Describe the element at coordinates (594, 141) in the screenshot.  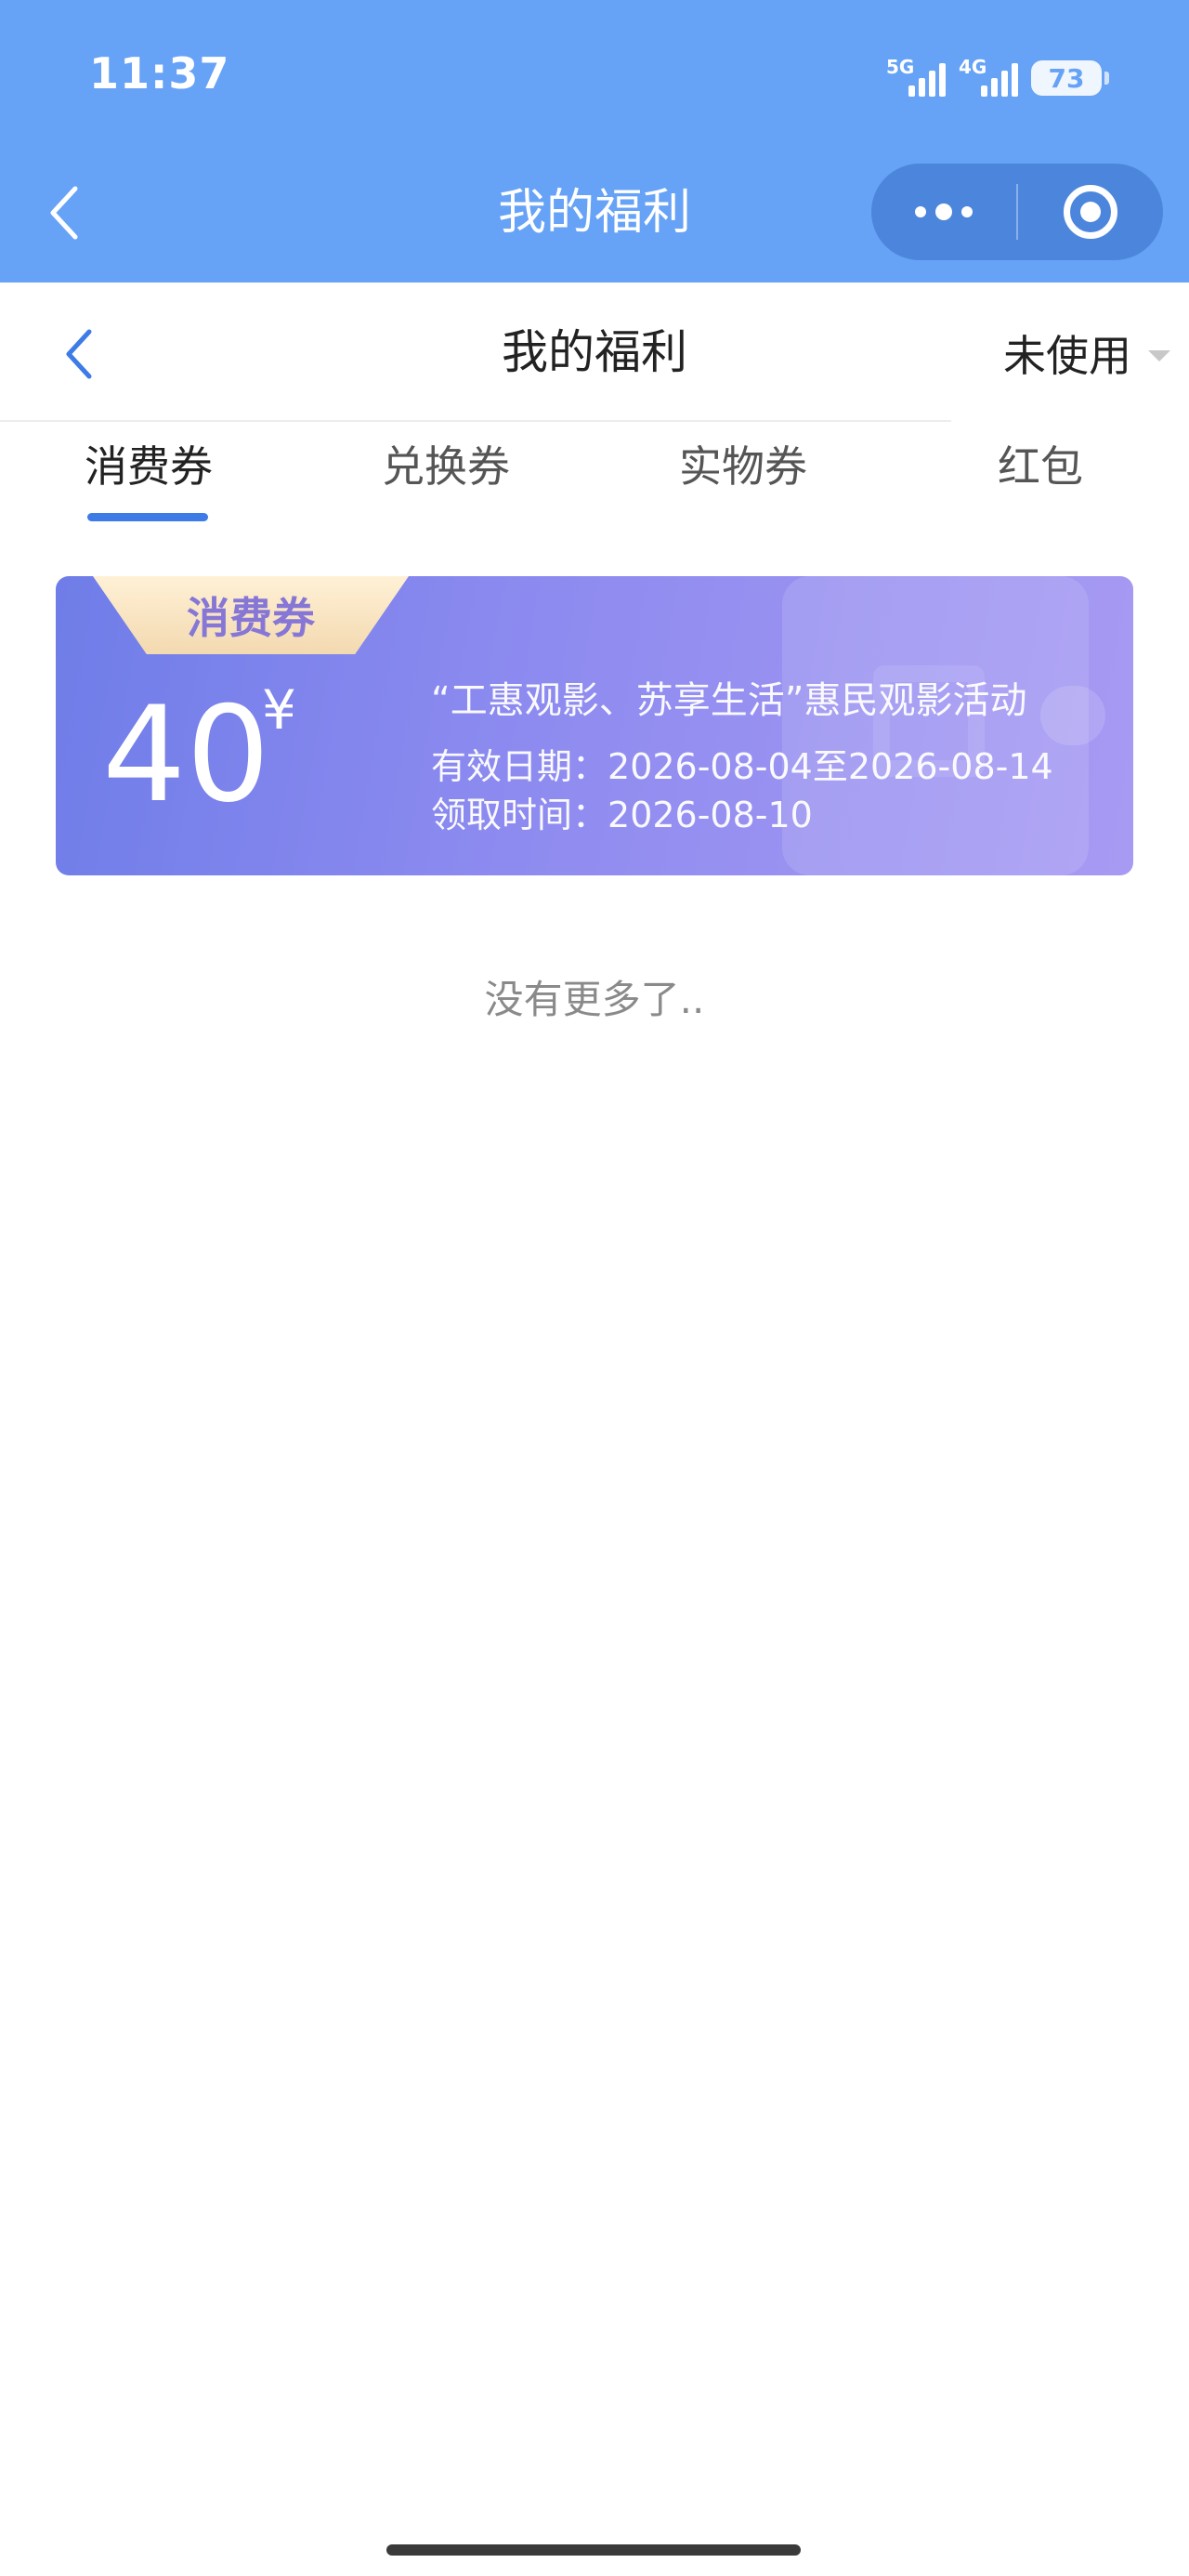
I see `top-bar: 11:37 5G 4G 73 我的福利` at that location.